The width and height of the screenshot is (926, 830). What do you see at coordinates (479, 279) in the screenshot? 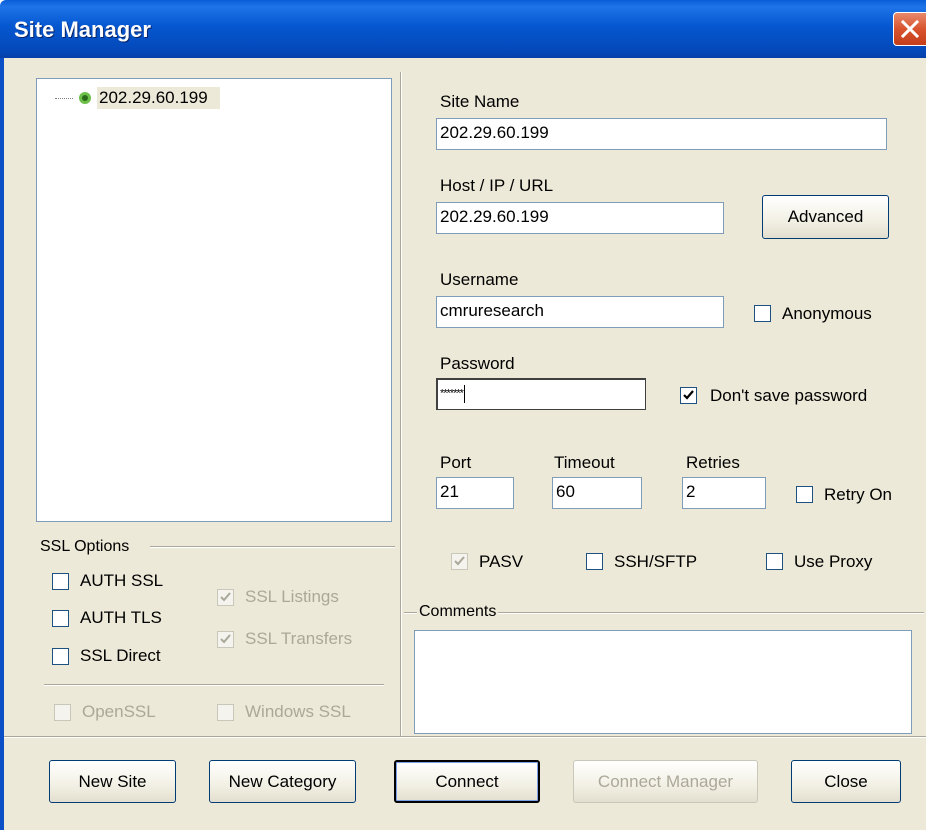
I see `username-label: Username` at bounding box center [479, 279].